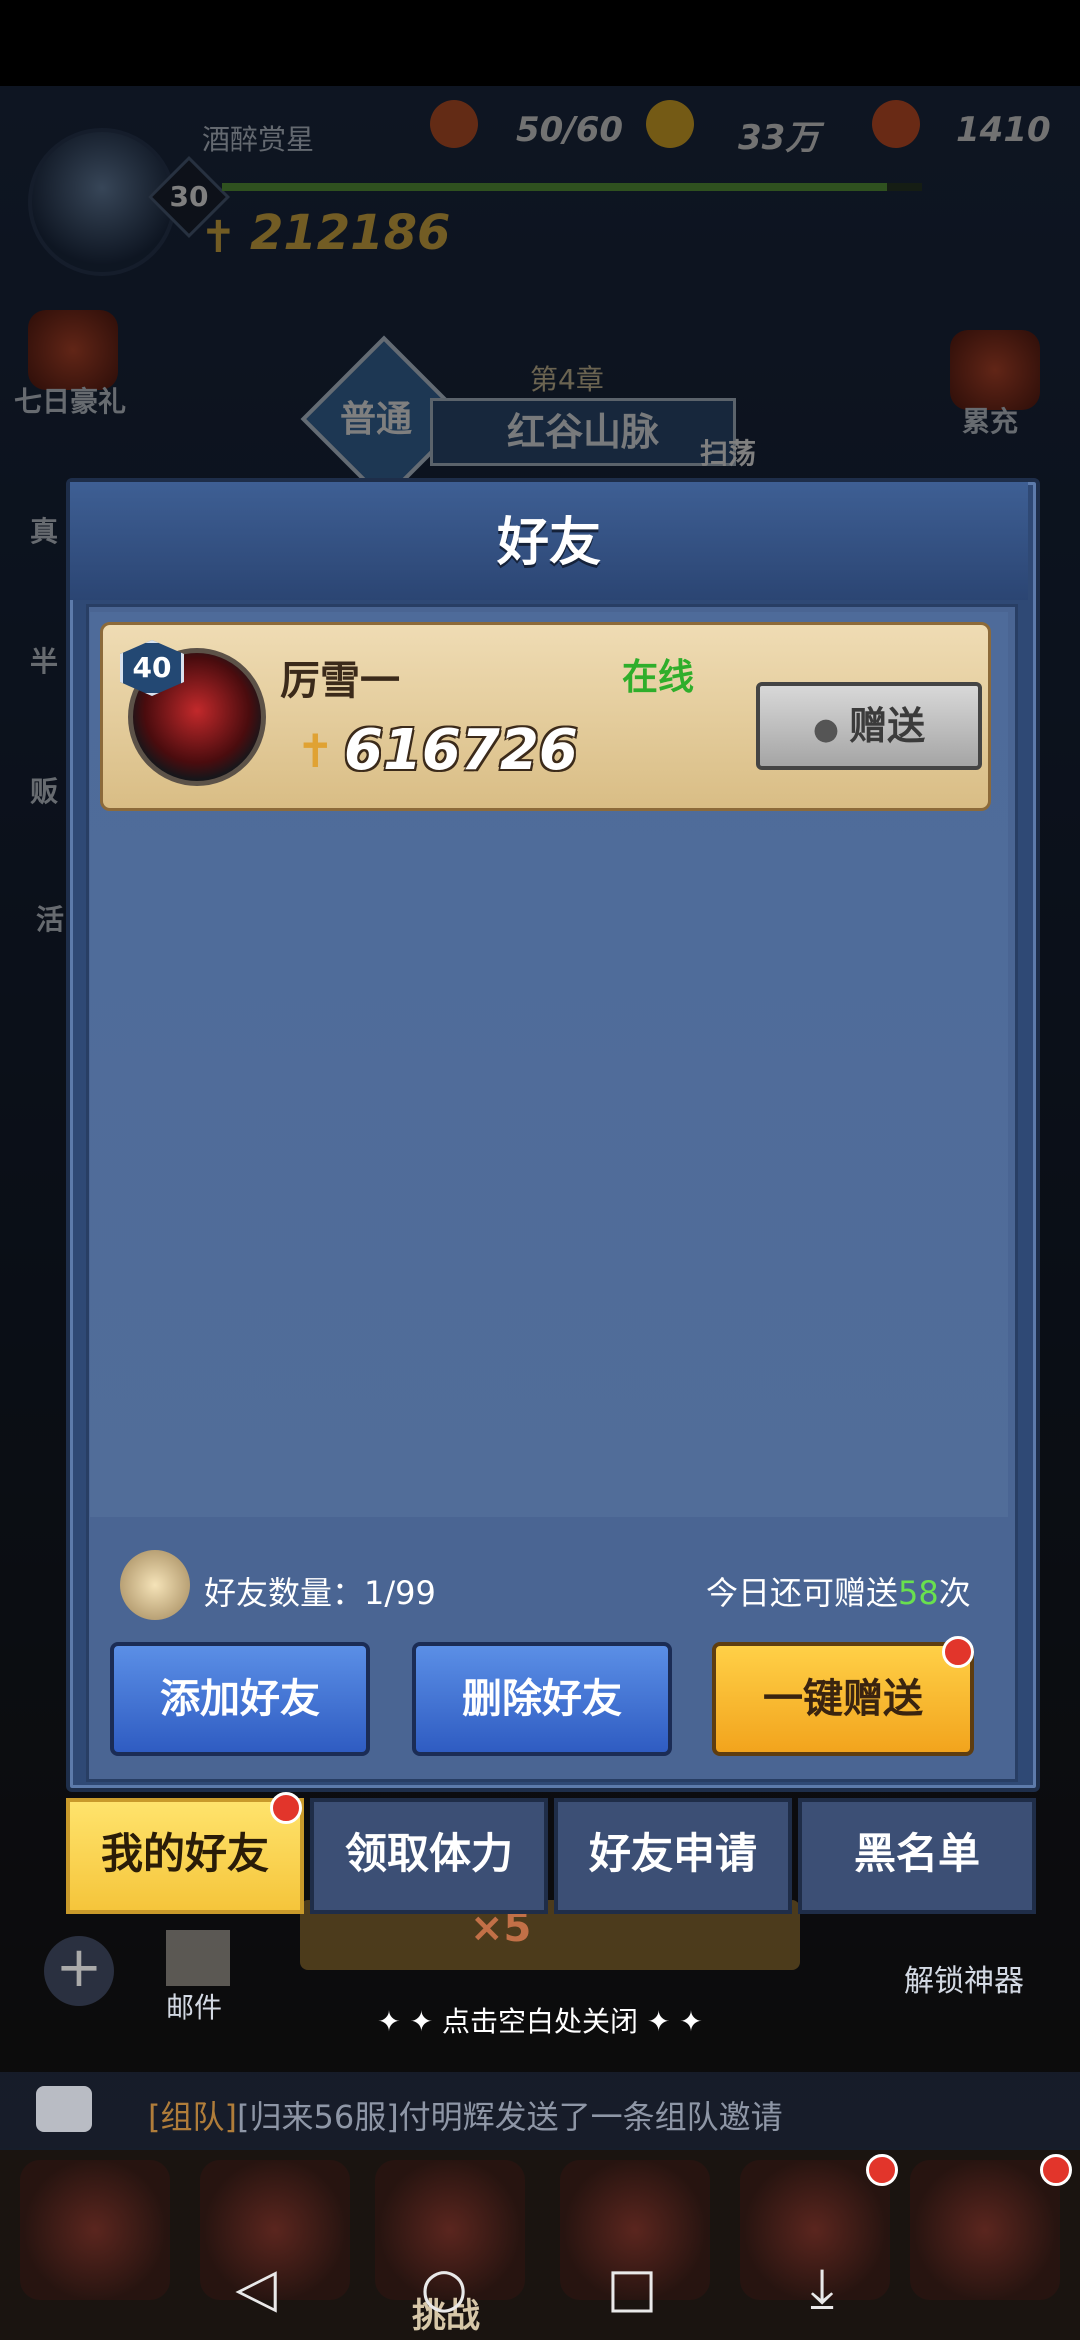 This screenshot has height=2340, width=1080. Describe the element at coordinates (658, 677) in the screenshot. I see `friend-status: 在线` at that location.